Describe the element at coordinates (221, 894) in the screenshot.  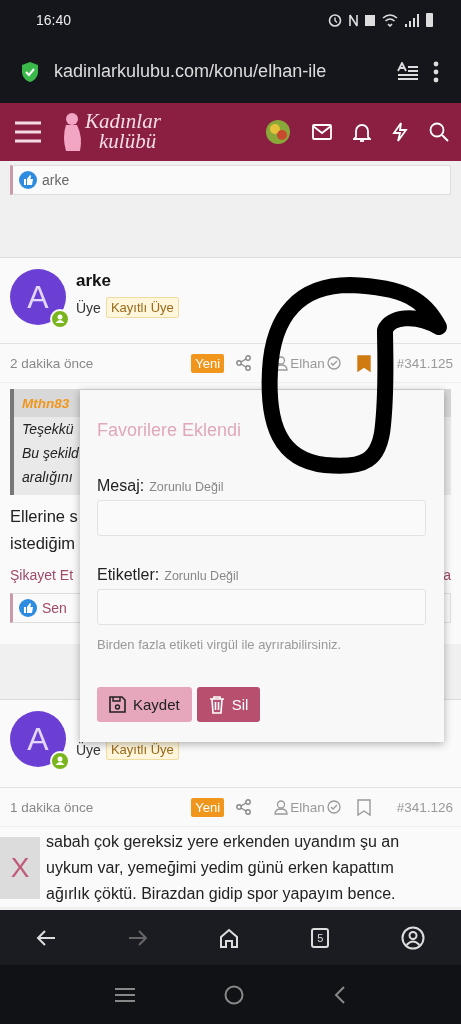
I see `post-text: ağırlık çöktü. Birazdan gidip spor yapayım bence.` at that location.